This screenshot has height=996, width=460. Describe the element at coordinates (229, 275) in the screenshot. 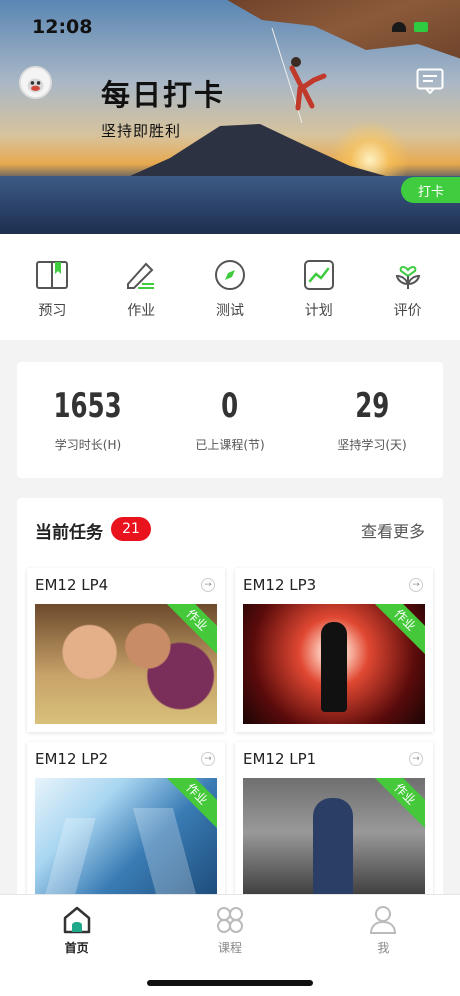

I see `compass-icon` at that location.